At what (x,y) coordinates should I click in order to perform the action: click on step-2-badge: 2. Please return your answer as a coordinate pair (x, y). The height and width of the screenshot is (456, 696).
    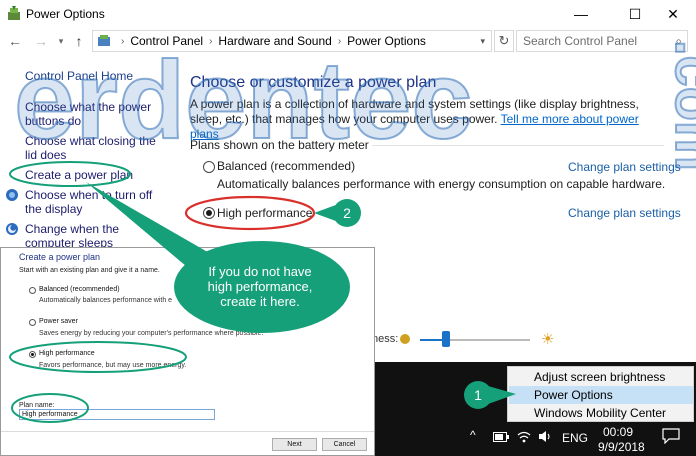
    Looking at the image, I should click on (347, 213).